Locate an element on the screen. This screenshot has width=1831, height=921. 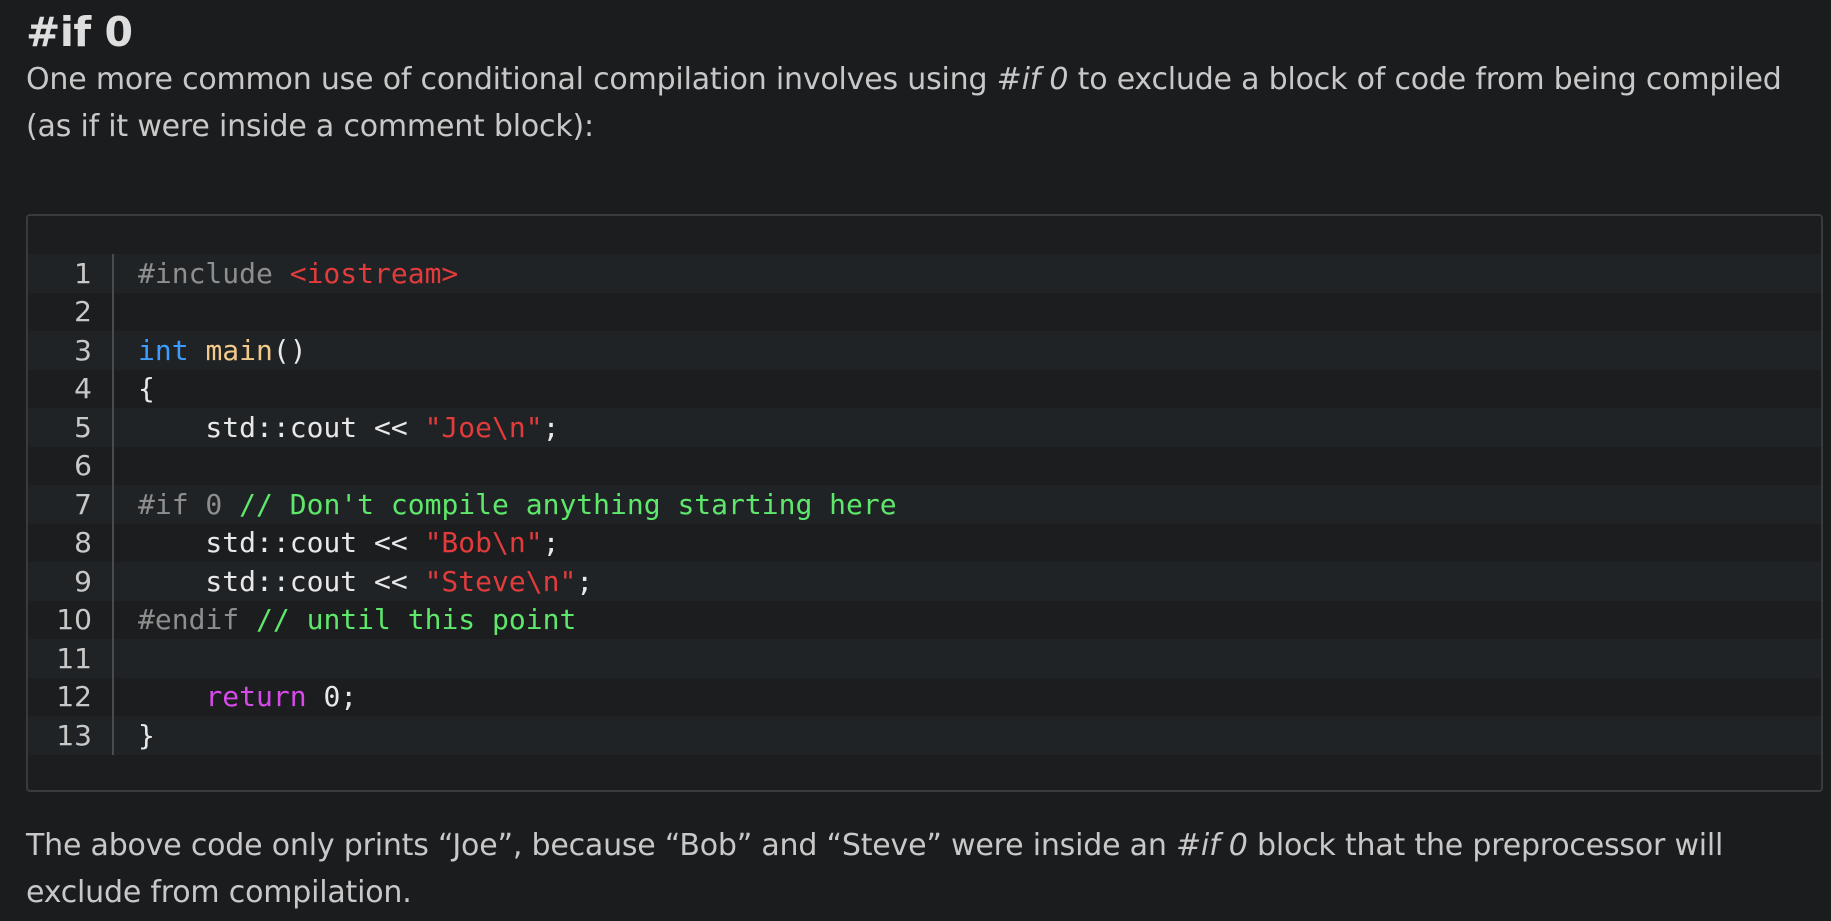
line-number: 6 is located at coordinates (83, 466).